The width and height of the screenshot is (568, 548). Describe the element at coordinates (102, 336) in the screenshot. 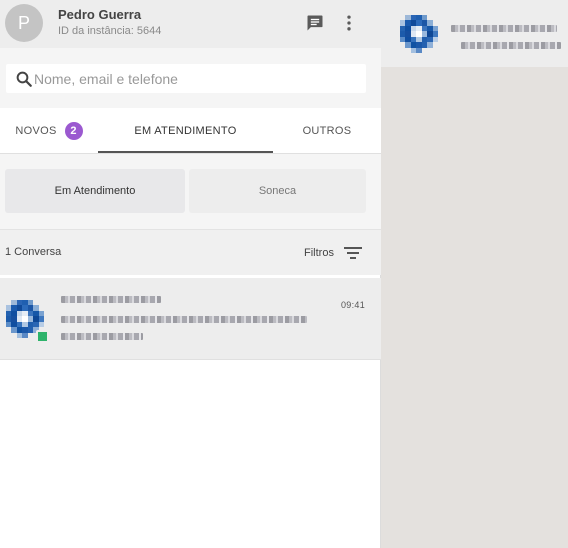

I see `message-preview-redacted` at that location.